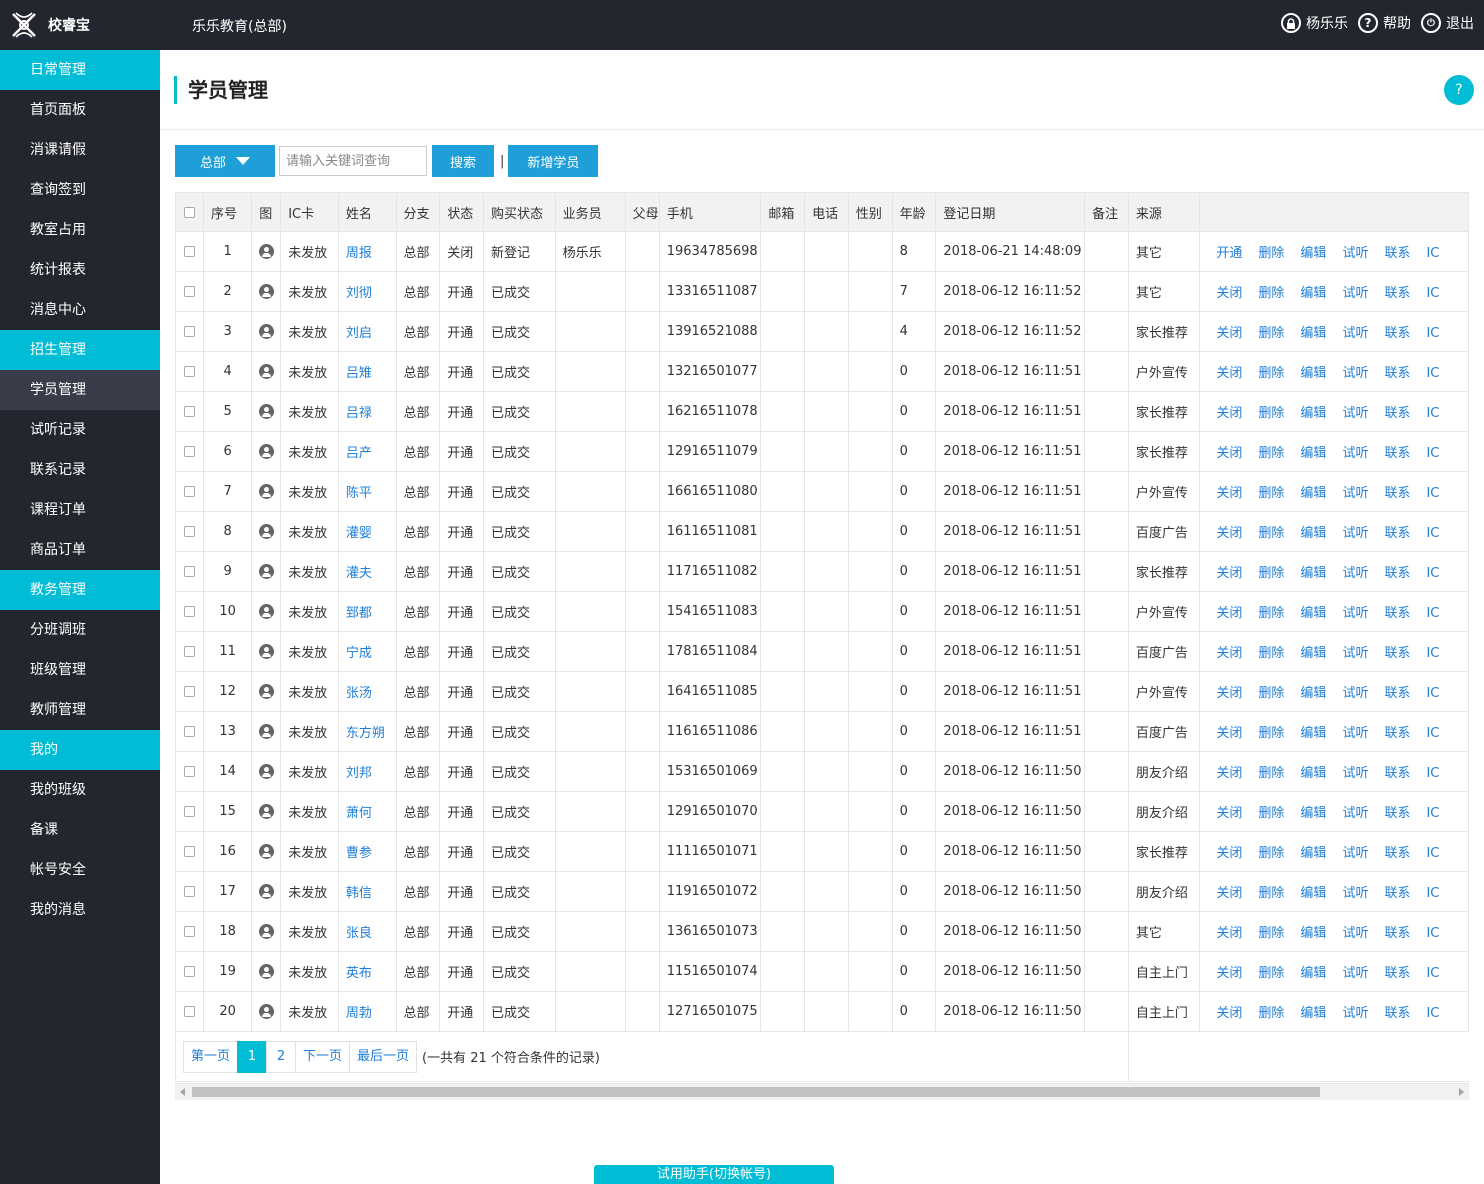  Describe the element at coordinates (359, 693) in the screenshot. I see `student-name-link: 张汤` at that location.